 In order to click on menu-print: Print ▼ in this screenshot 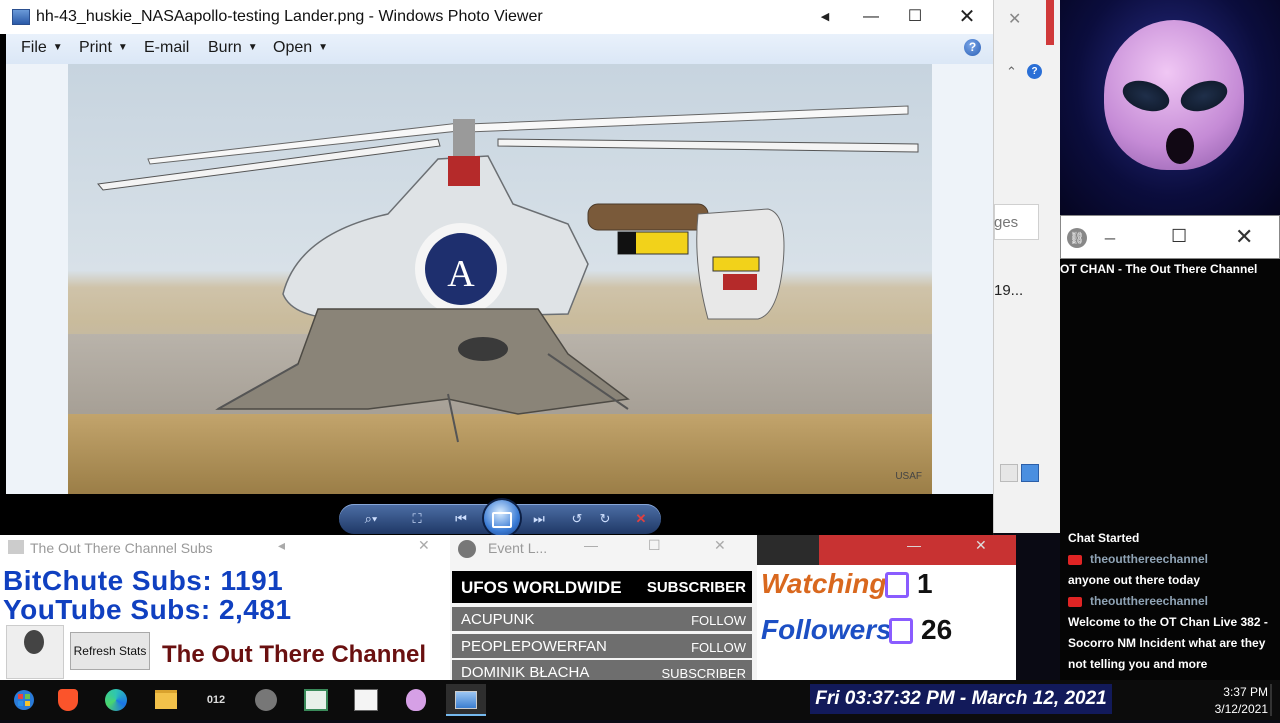, I will do `click(103, 48)`.